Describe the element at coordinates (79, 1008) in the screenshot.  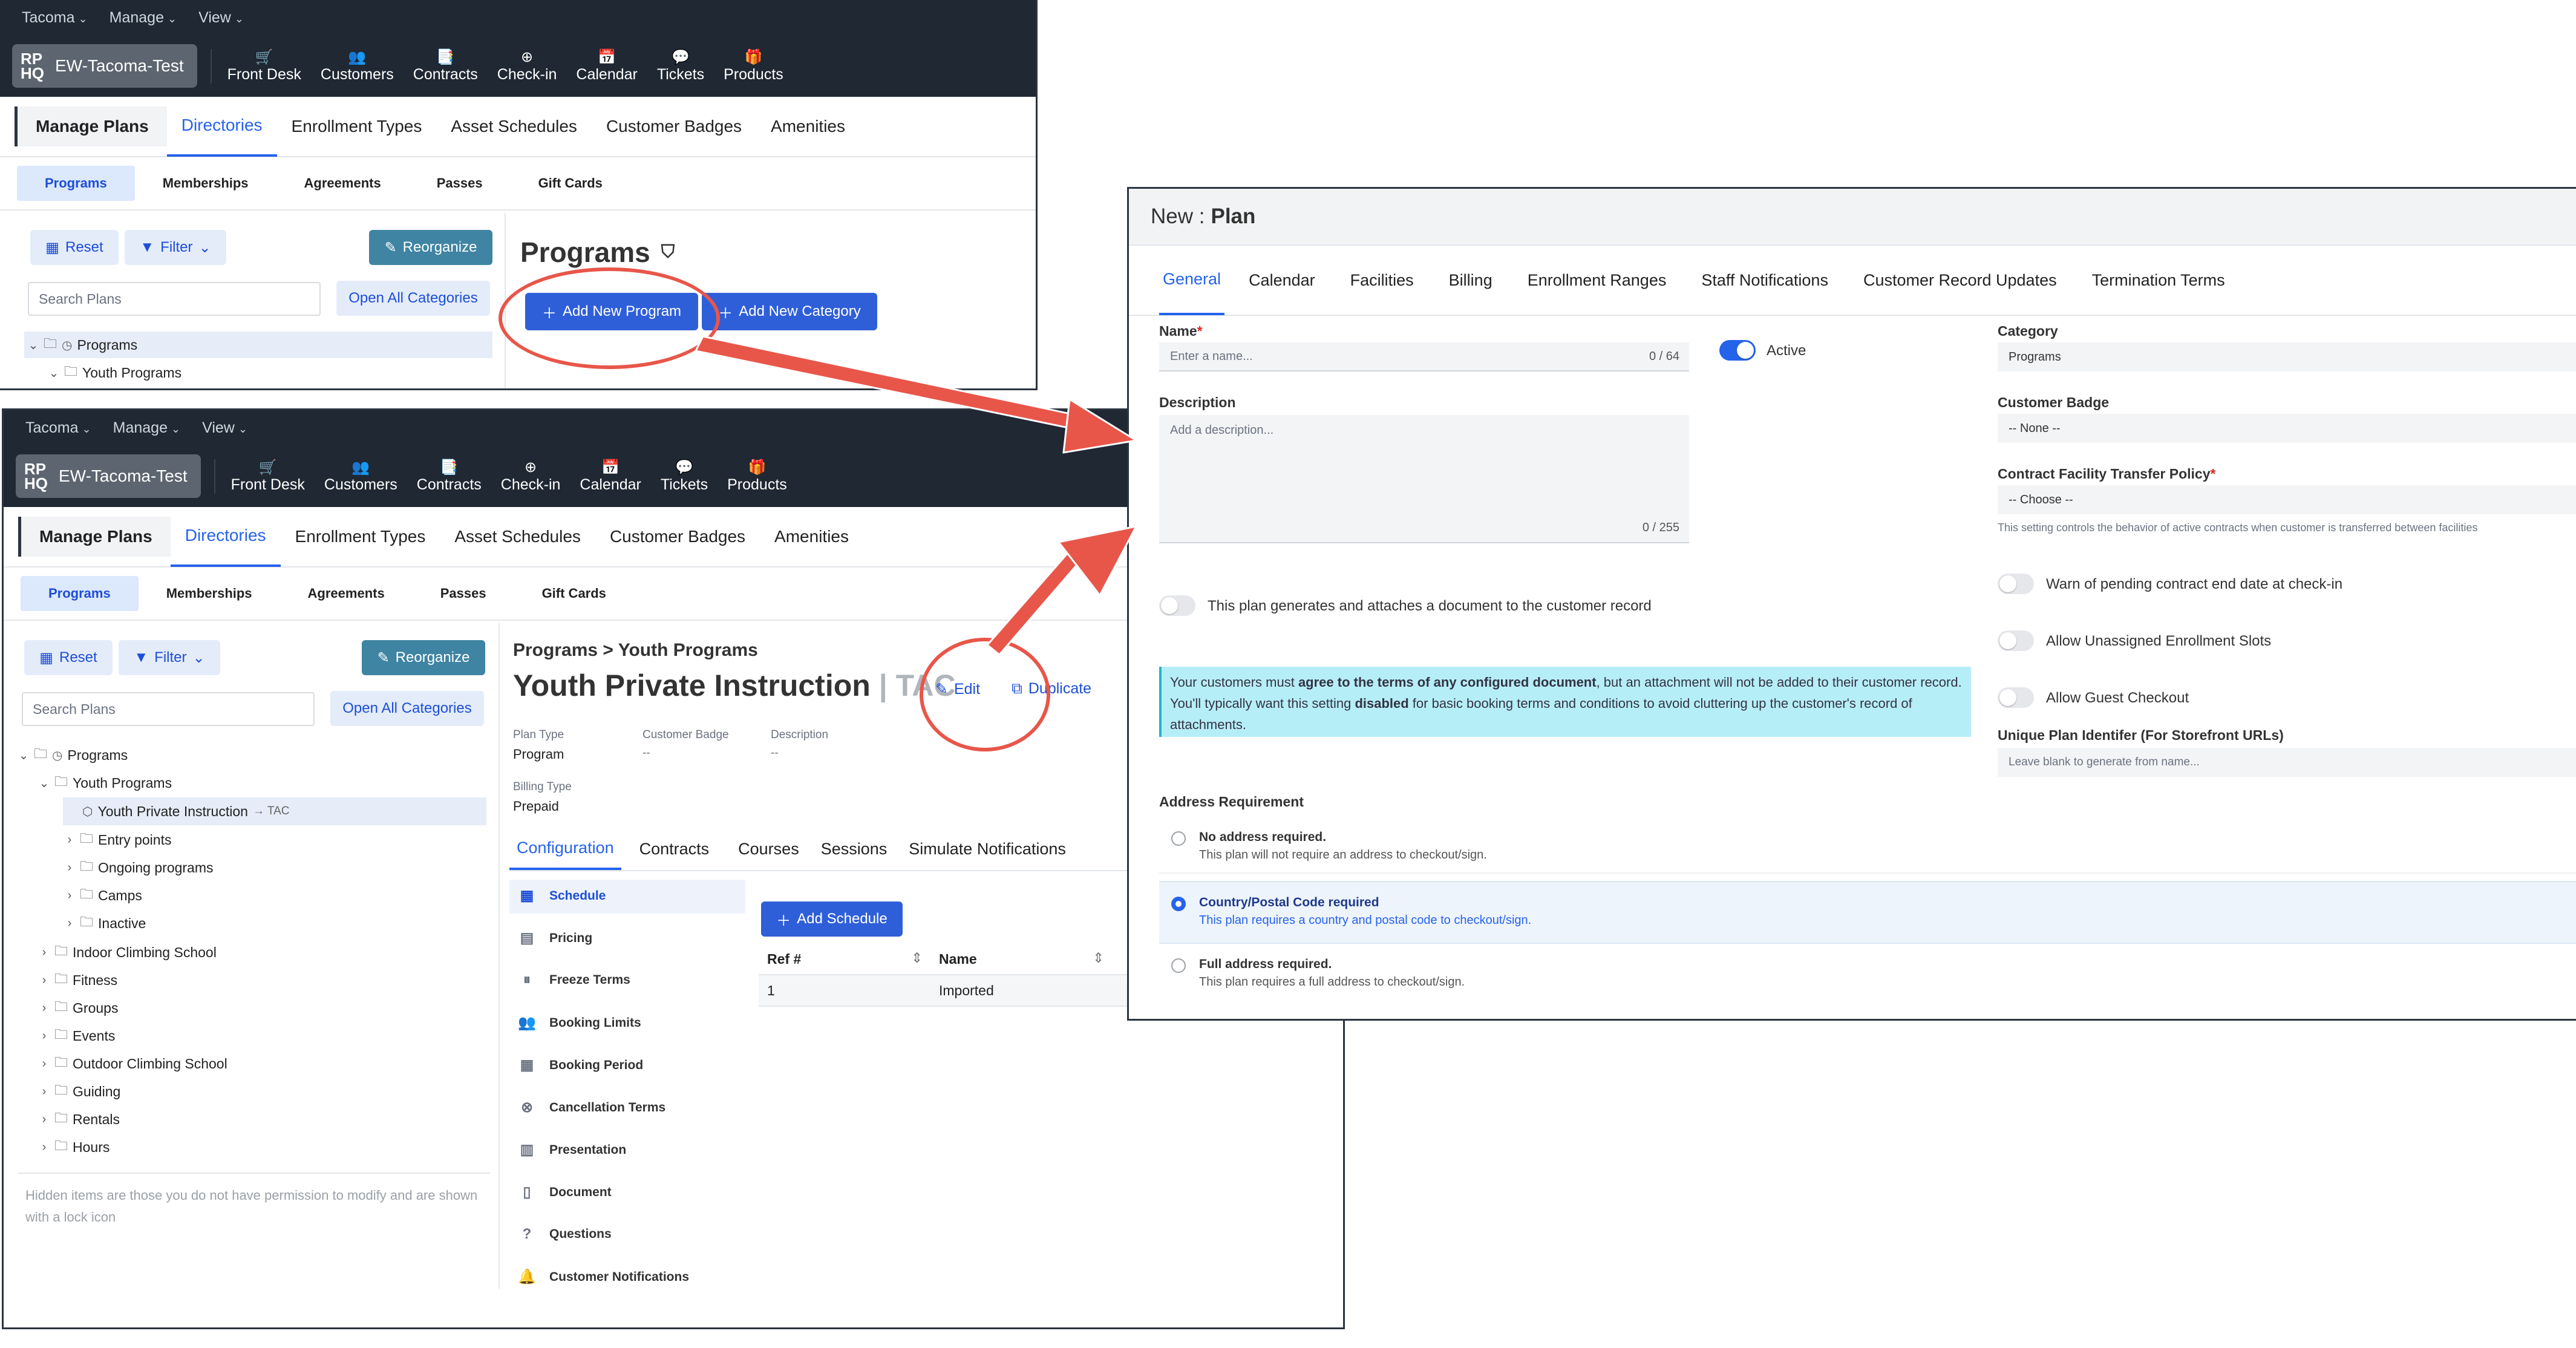
I see `tree-row-groups: › 🗀 Groups` at that location.